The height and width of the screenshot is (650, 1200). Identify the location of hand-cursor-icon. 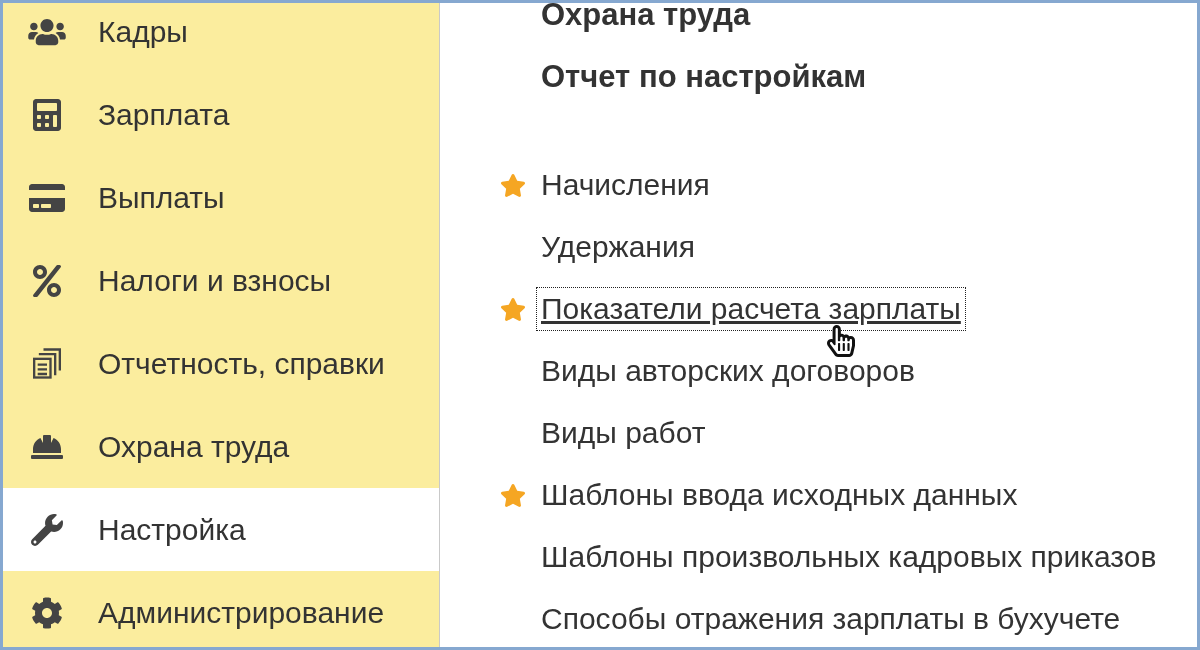
(841, 341).